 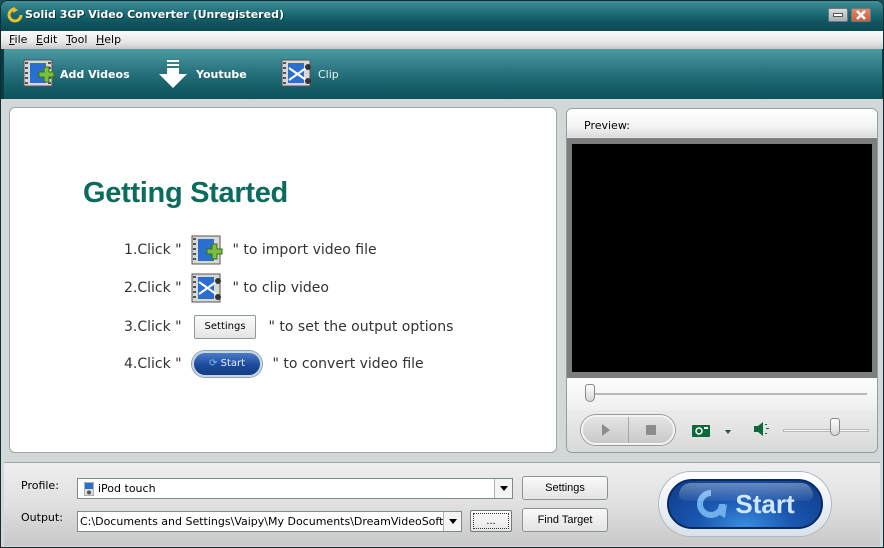 What do you see at coordinates (155, 288) in the screenshot?
I see `step-2-prefix: 2.Click "` at bounding box center [155, 288].